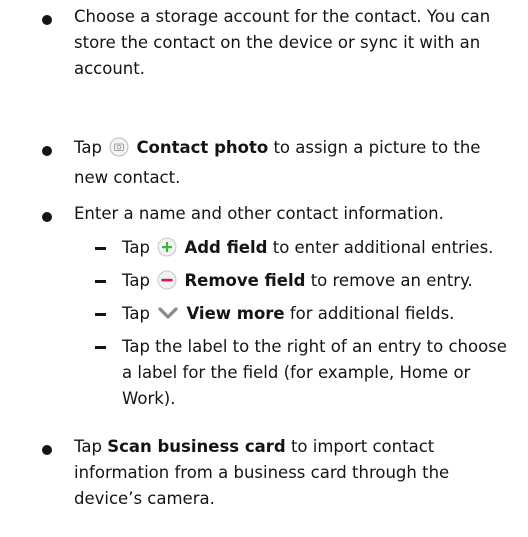 This screenshot has width=528, height=537. What do you see at coordinates (245, 280) in the screenshot?
I see `item-bold-label: Remove field` at bounding box center [245, 280].